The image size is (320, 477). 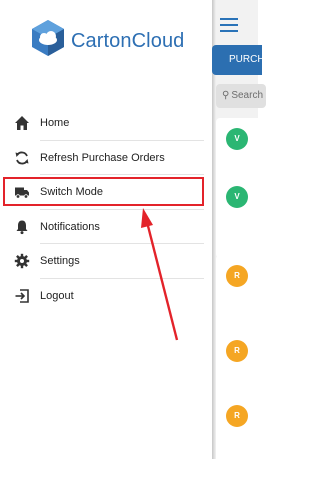 I want to click on bell-icon, so click(x=22, y=227).